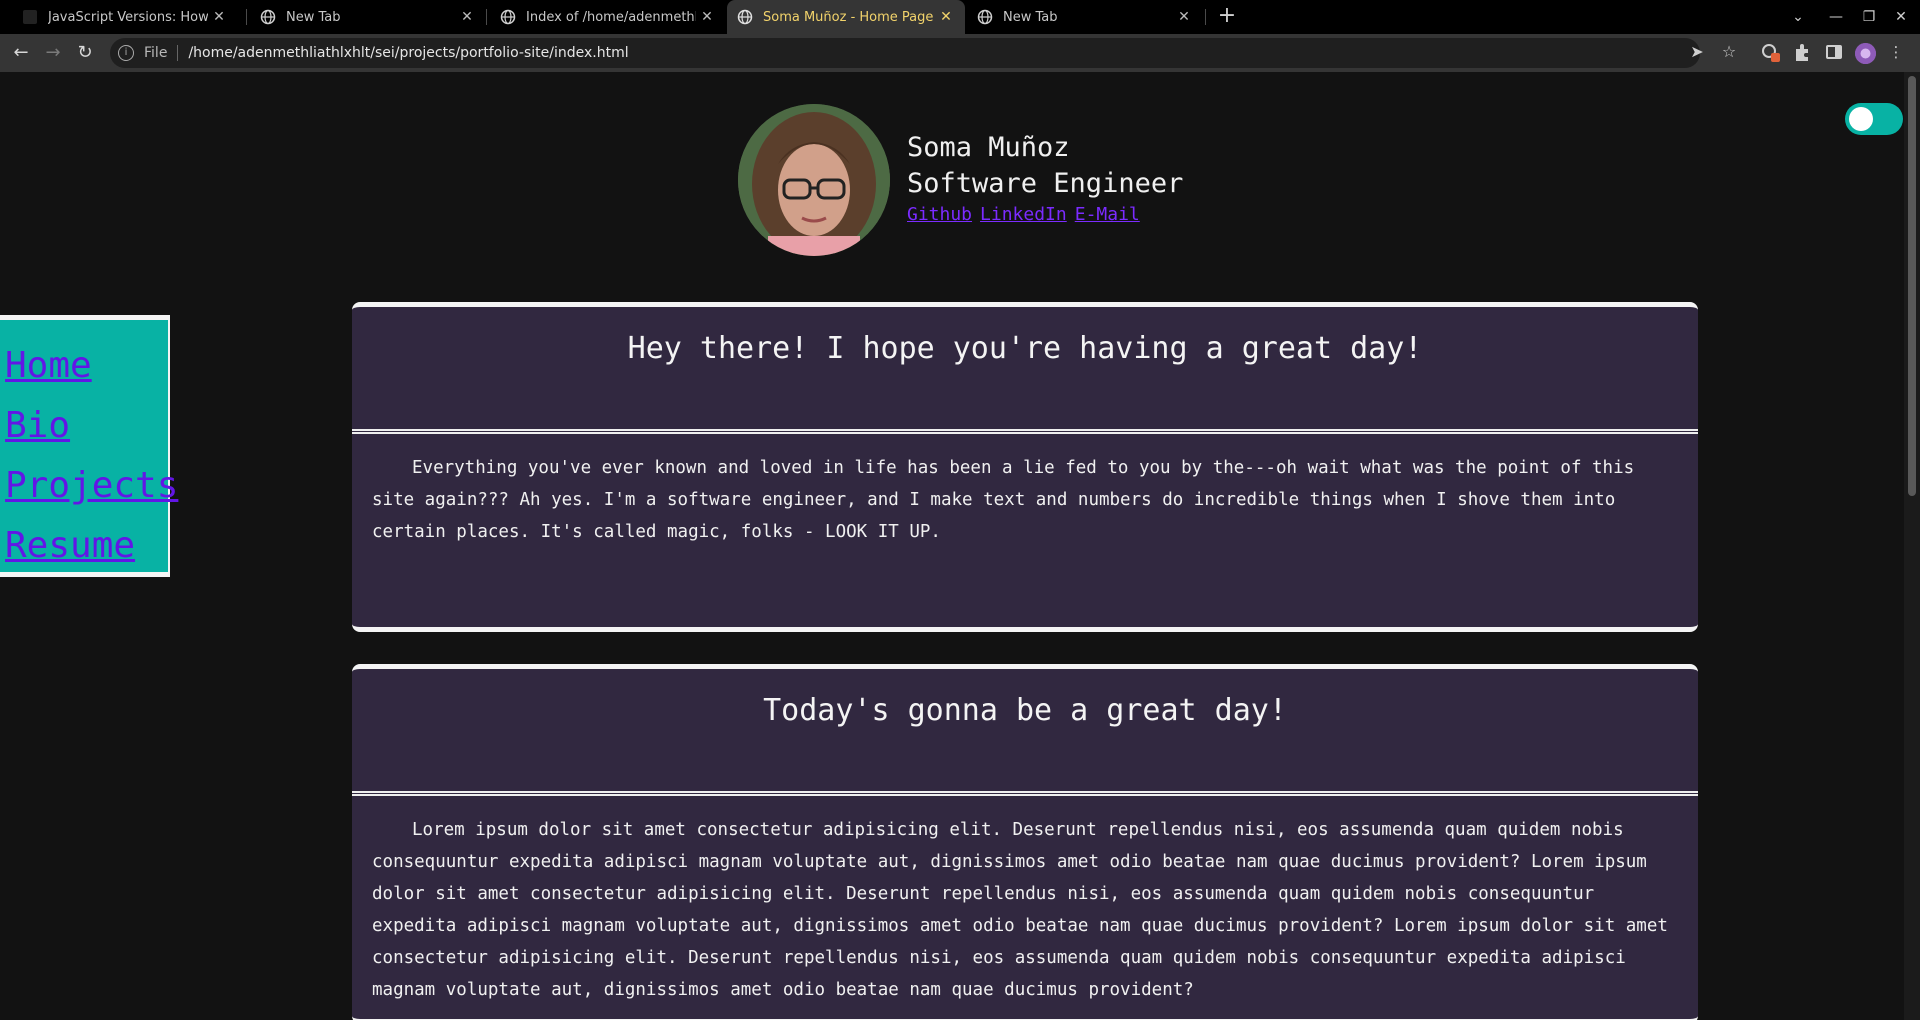 The width and height of the screenshot is (1920, 1020). I want to click on nav-link-home: Home, so click(86, 366).